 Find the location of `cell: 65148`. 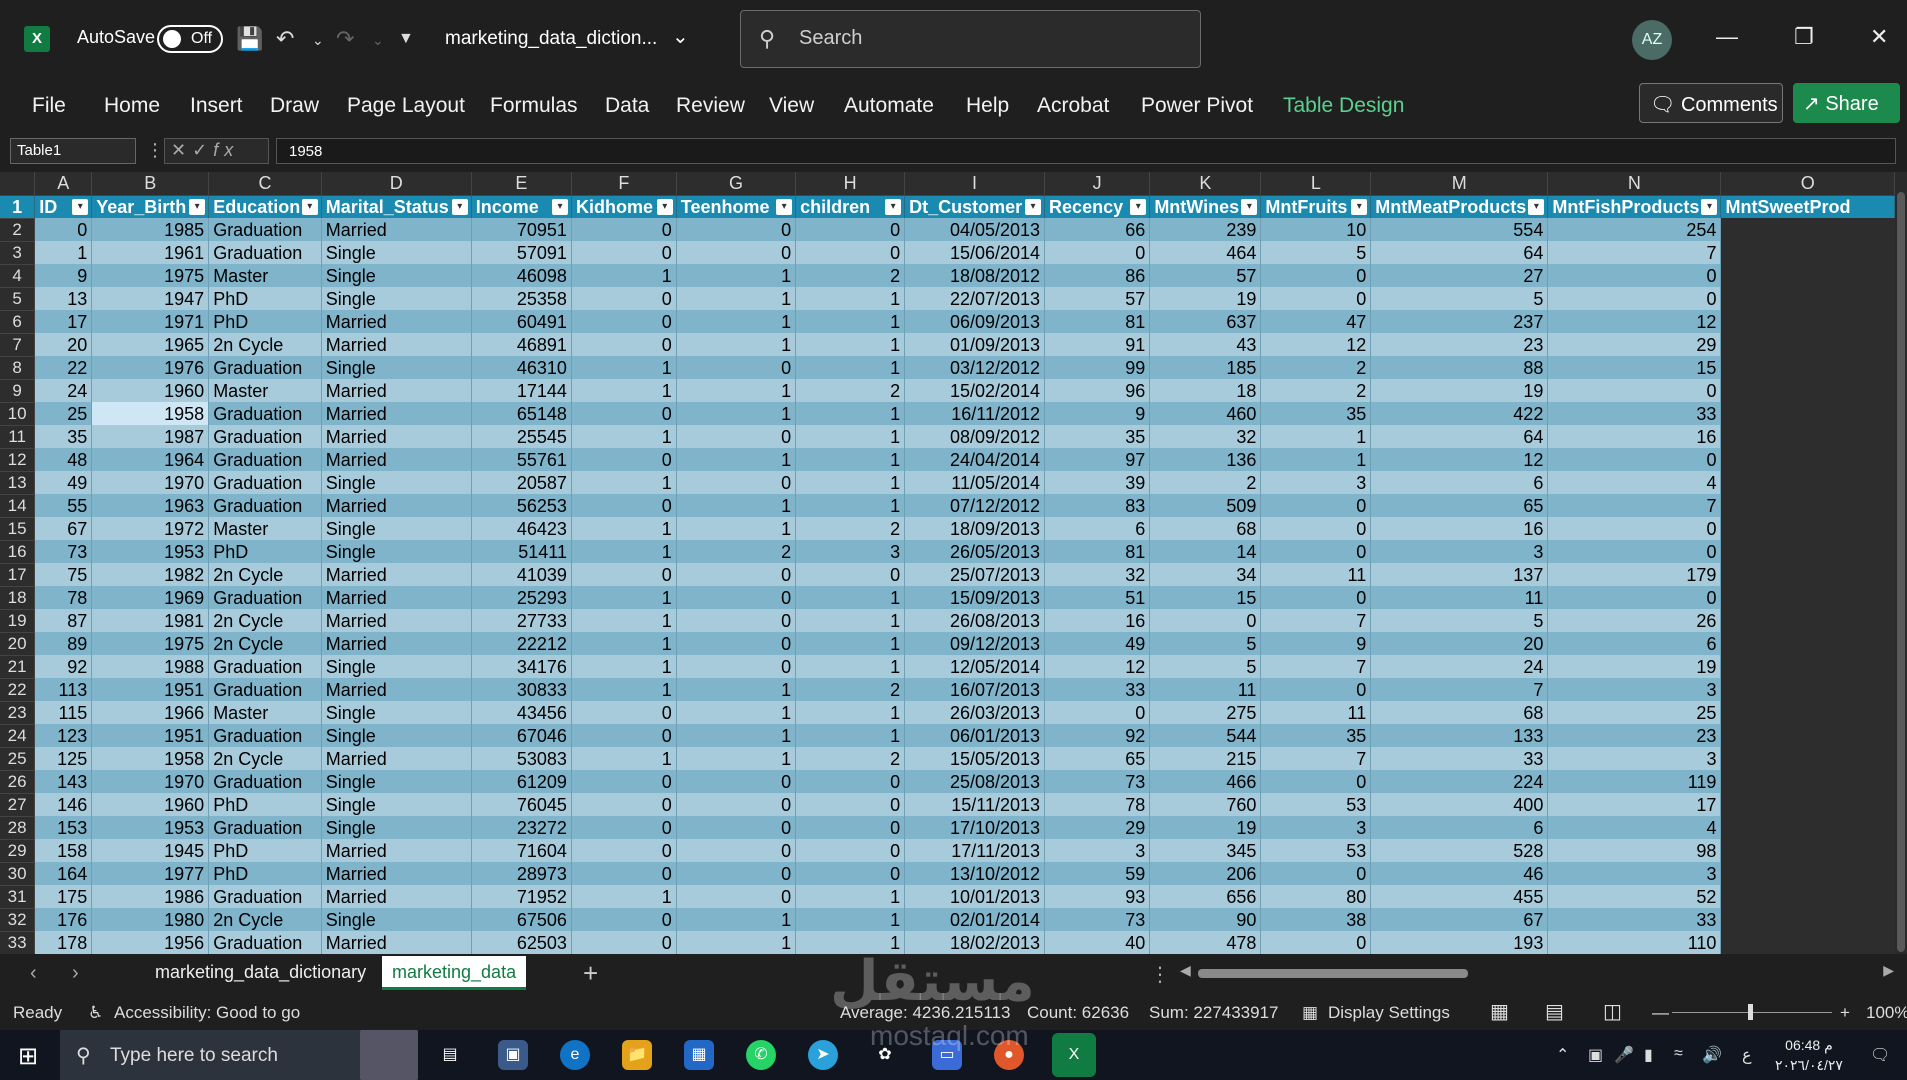

cell: 65148 is located at coordinates (521, 413).